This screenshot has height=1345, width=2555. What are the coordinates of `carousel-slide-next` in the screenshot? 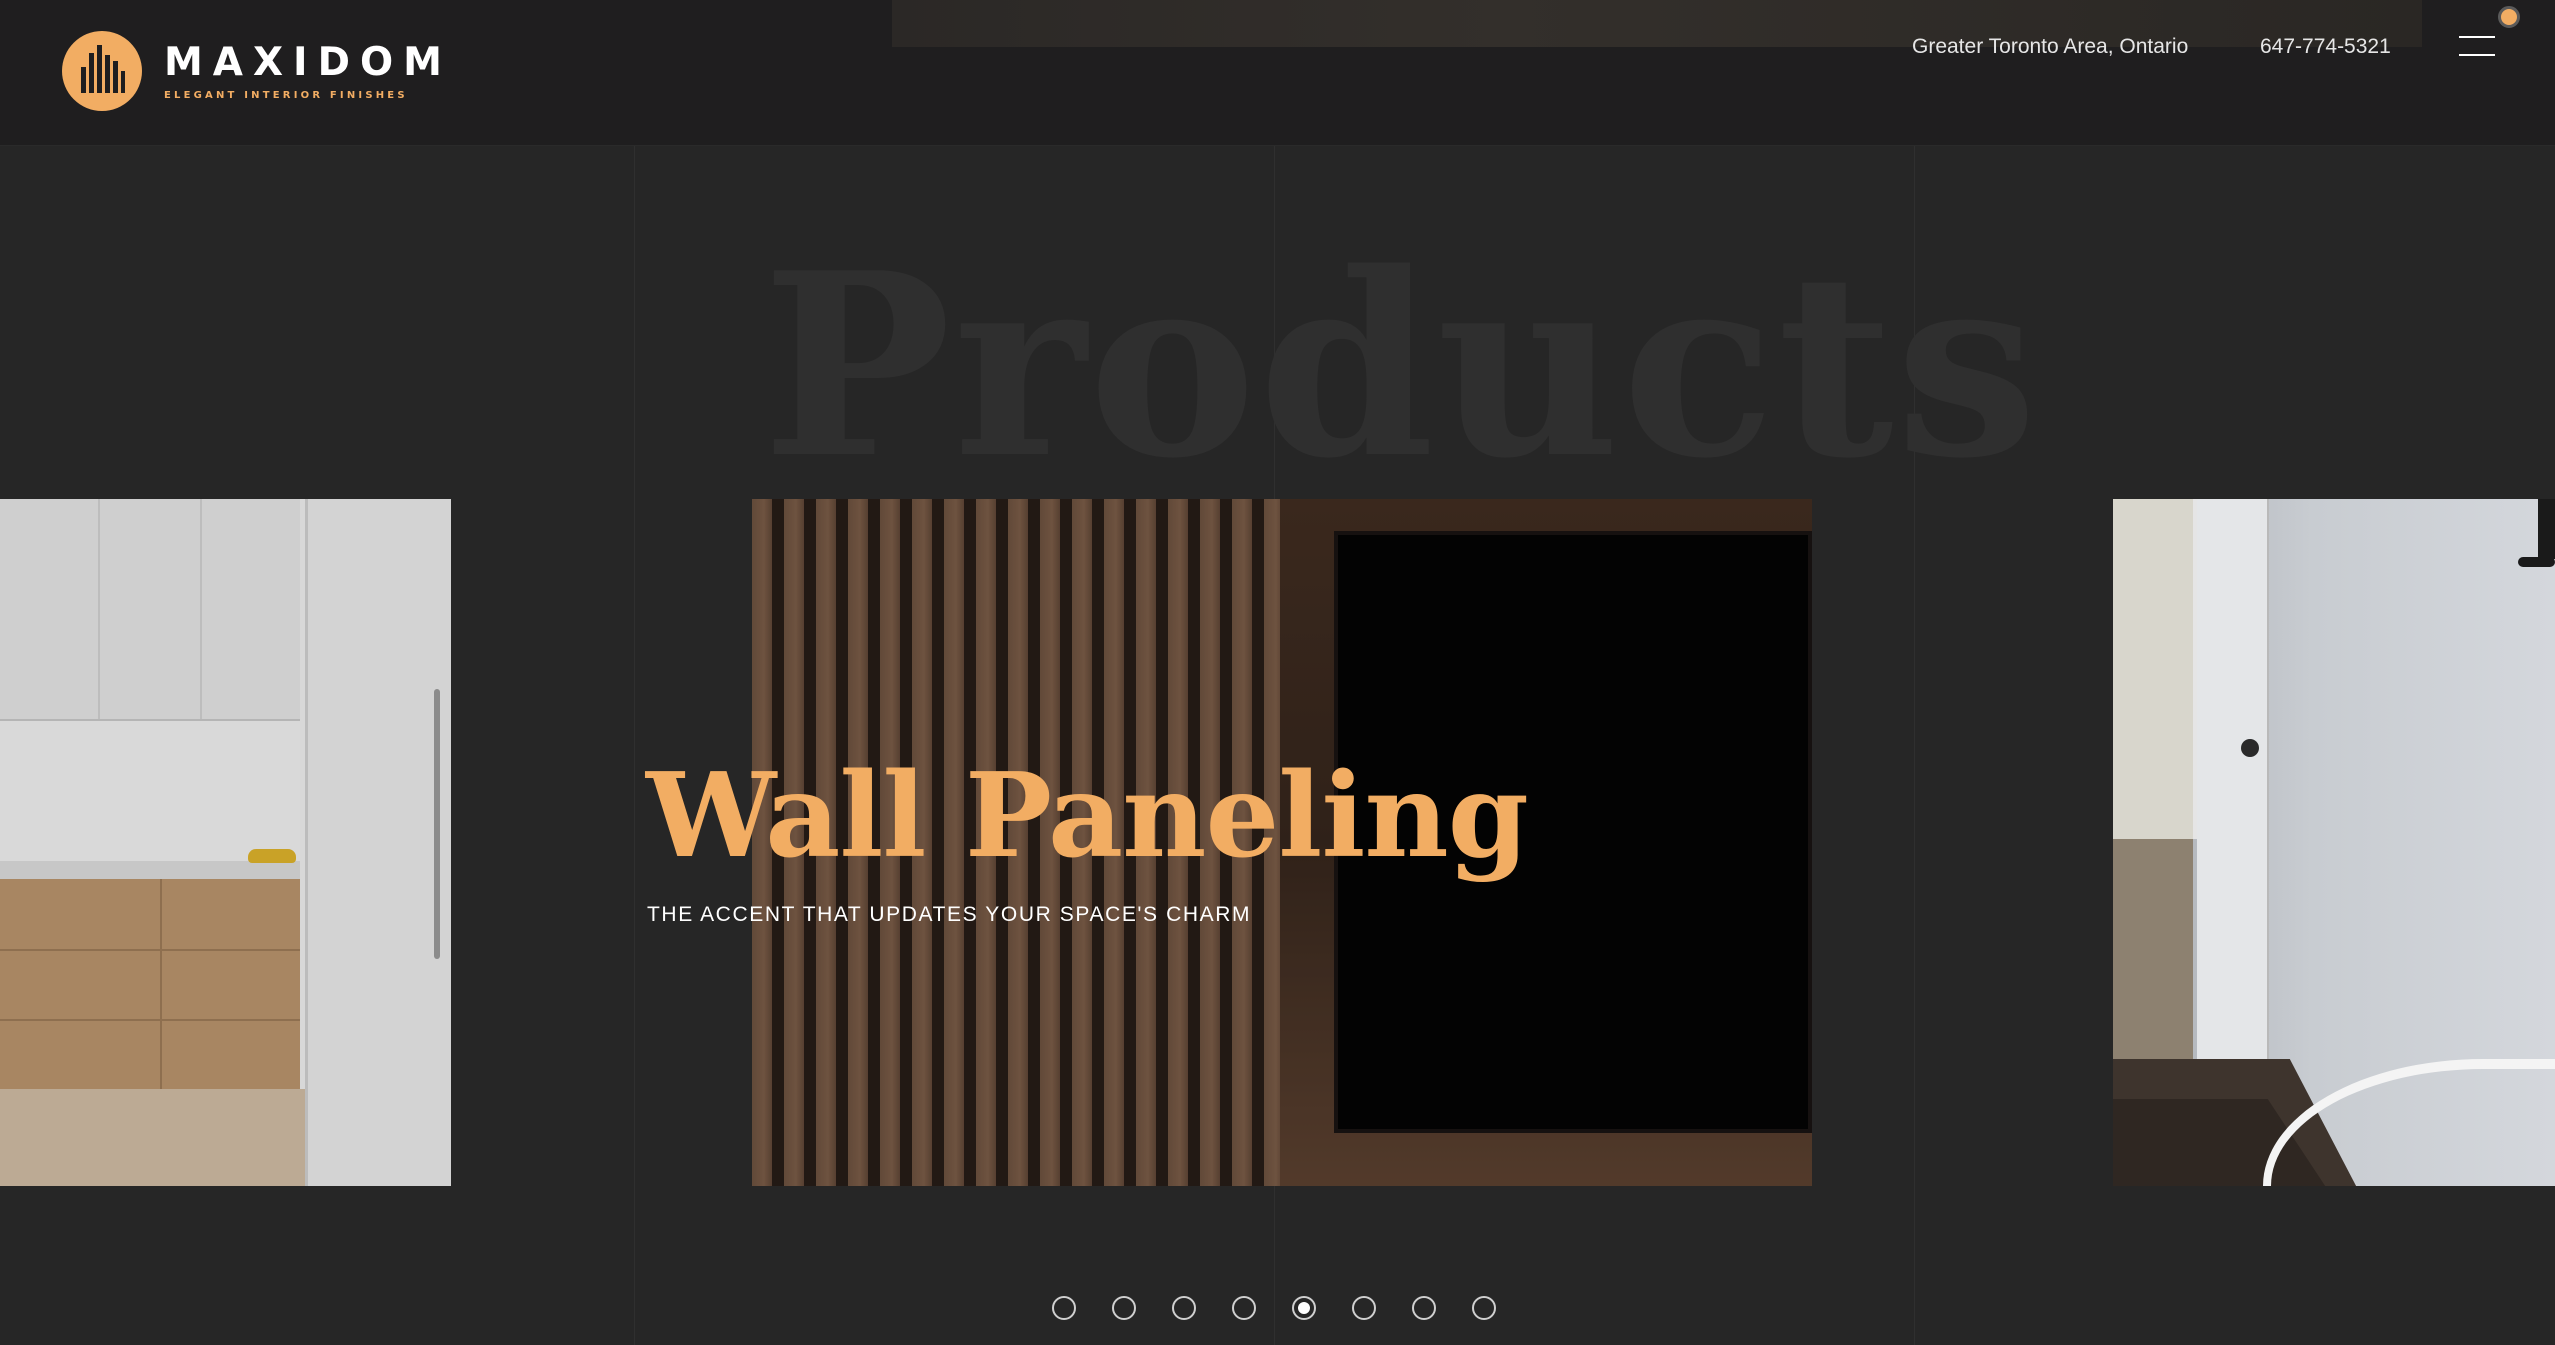 It's located at (2334, 842).